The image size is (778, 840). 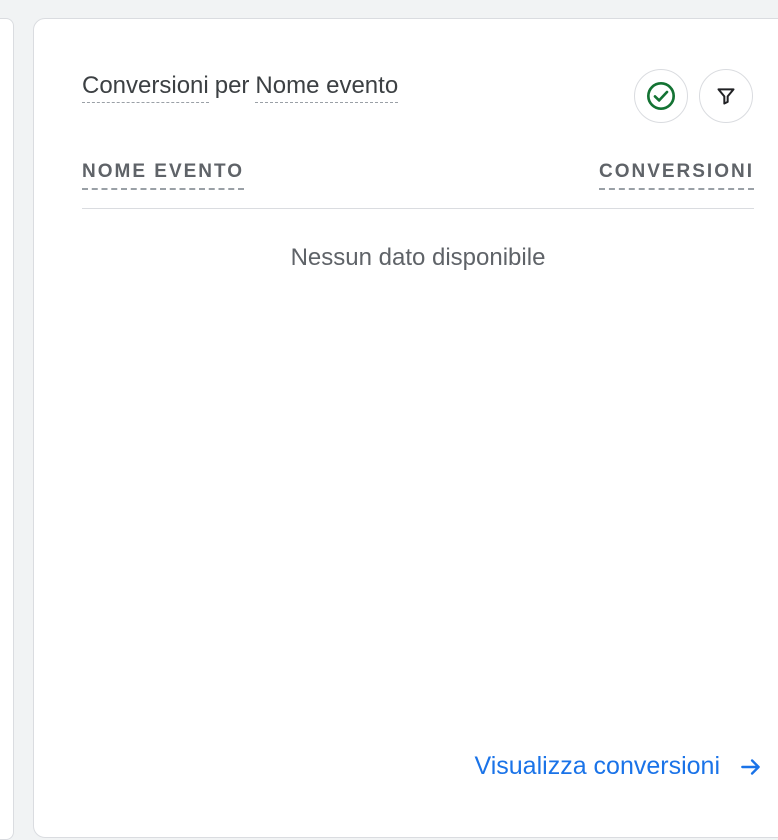 What do you see at coordinates (7, 429) in the screenshot?
I see `adjacent-card` at bounding box center [7, 429].